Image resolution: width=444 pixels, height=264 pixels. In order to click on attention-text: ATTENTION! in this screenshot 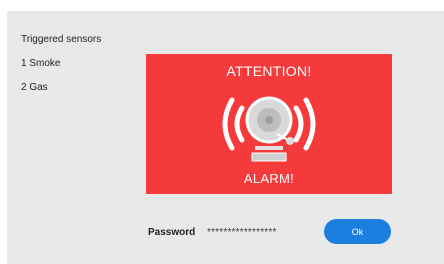, I will do `click(269, 71)`.